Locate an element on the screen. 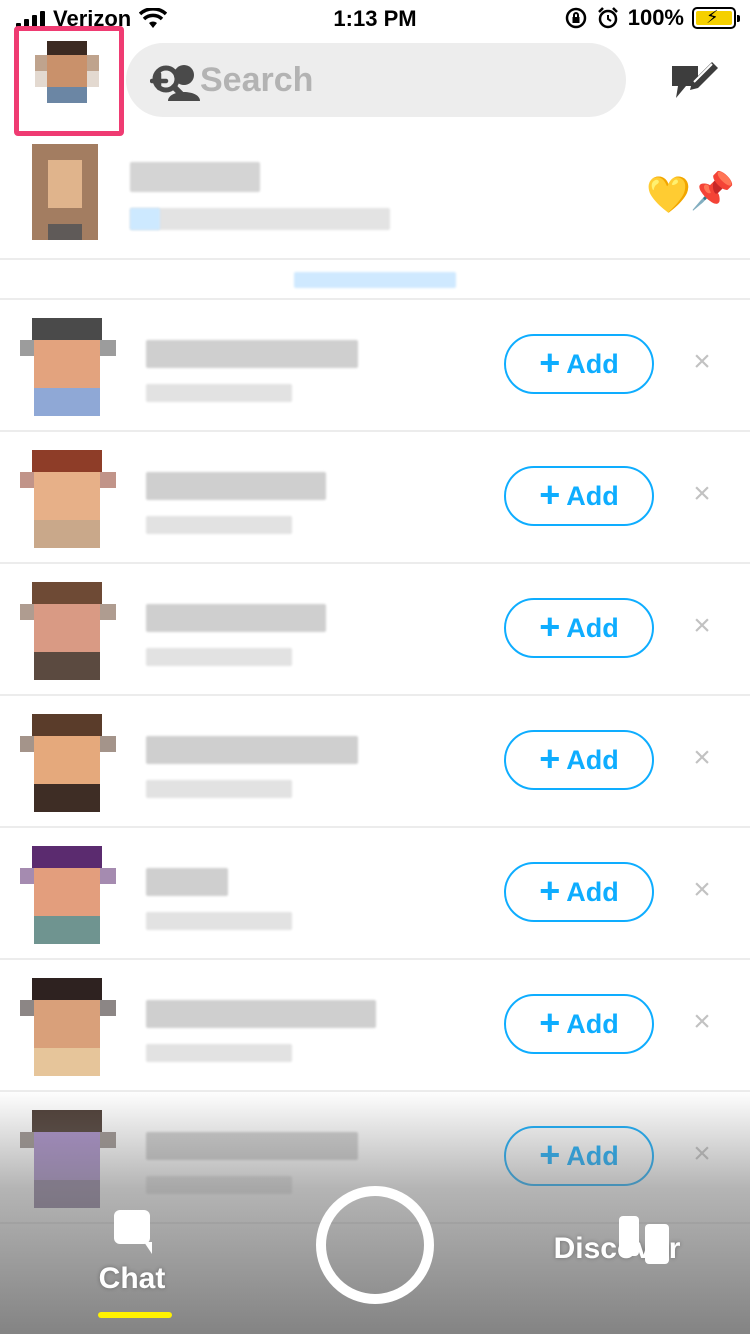  divider is located at coordinates (375, 259).